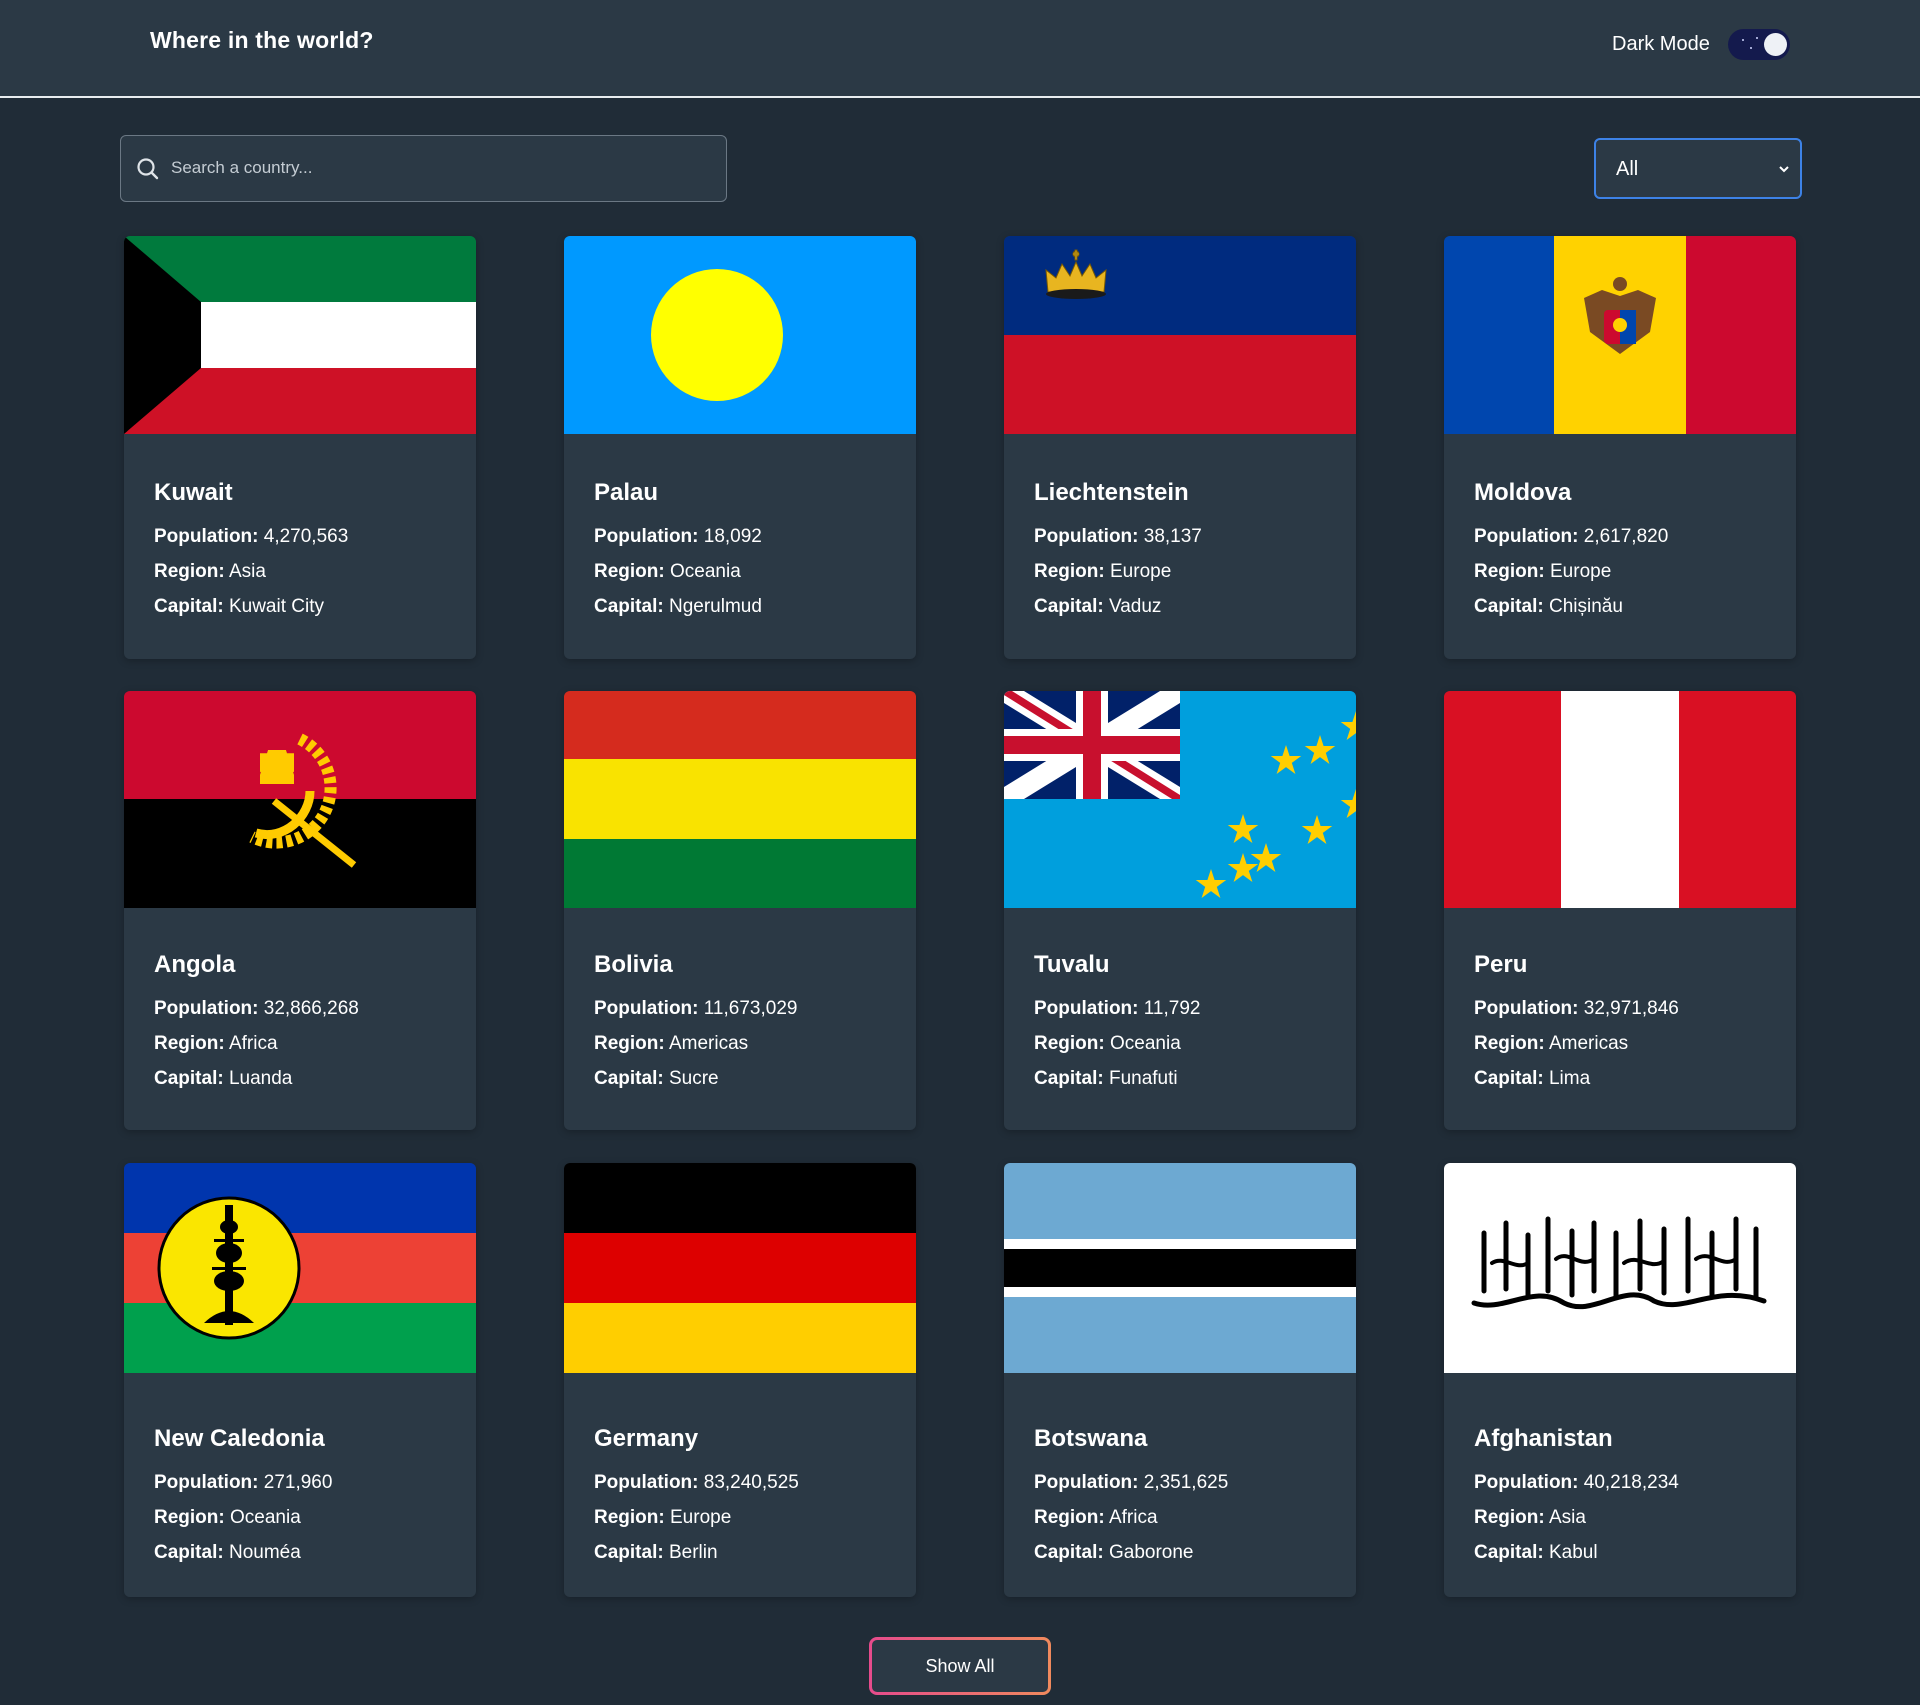 This screenshot has width=1920, height=1705. What do you see at coordinates (1111, 492) in the screenshot?
I see `country-name: Liechtenstein` at bounding box center [1111, 492].